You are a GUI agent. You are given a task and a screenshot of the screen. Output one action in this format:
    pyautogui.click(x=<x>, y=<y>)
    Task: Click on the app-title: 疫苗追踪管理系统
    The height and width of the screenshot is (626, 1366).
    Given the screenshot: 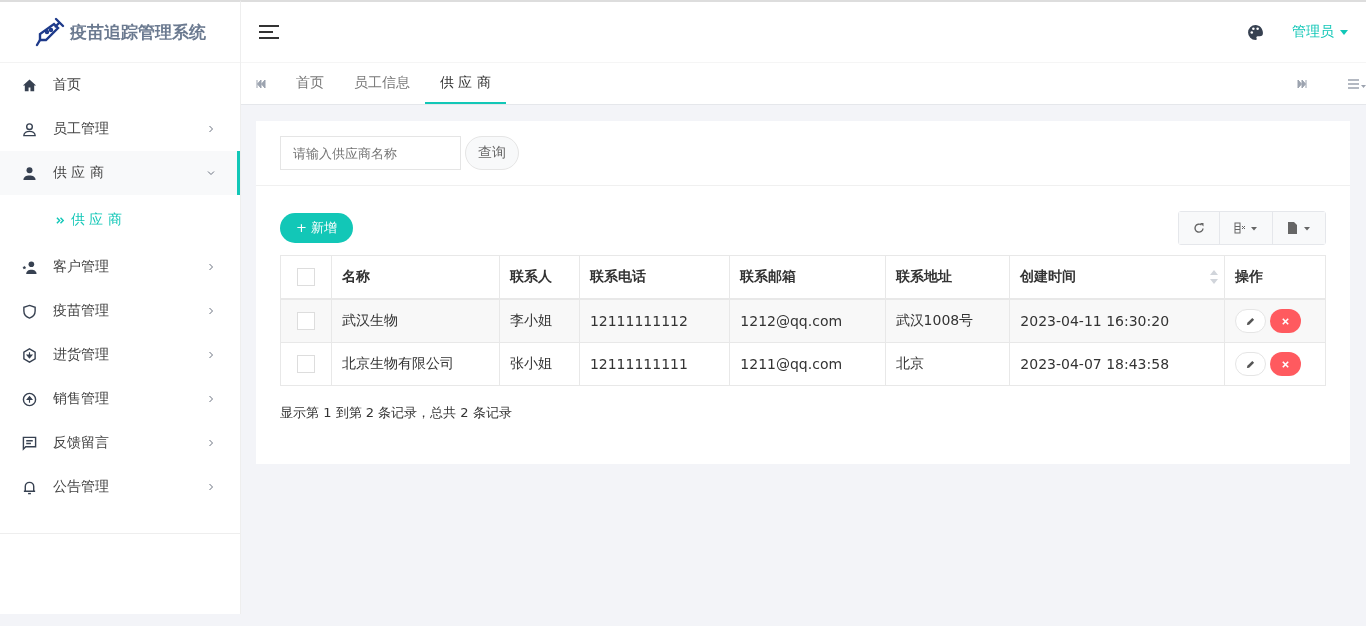 What is the action you would take?
    pyautogui.click(x=138, y=32)
    